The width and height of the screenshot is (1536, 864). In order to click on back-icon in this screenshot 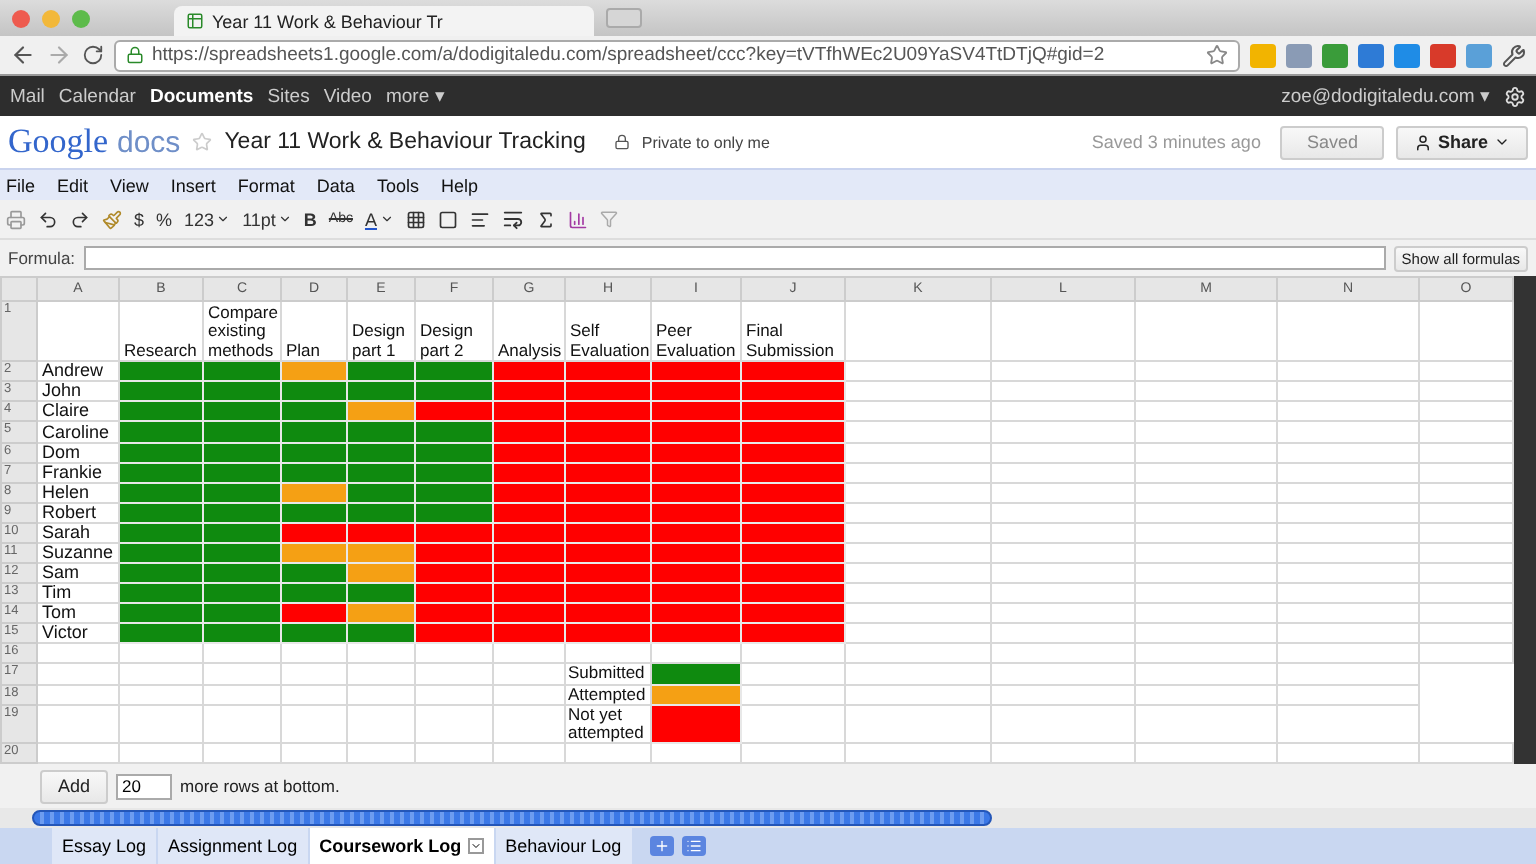, I will do `click(23, 55)`.